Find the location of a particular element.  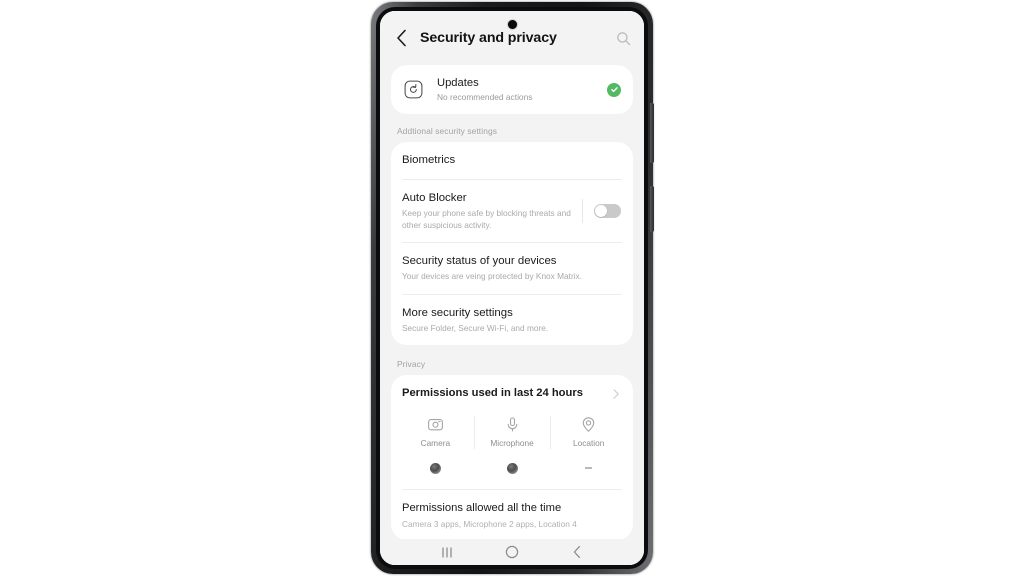

updates-subtitle: No recommended actions is located at coordinates (485, 97).